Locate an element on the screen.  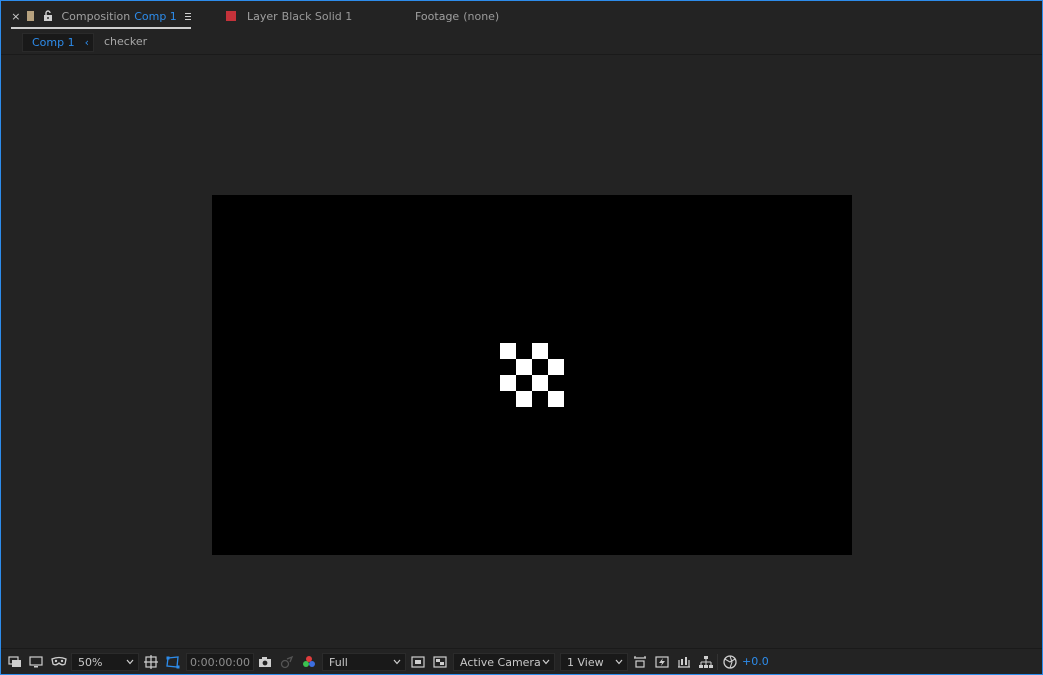
toggle-pixel-aspect-icon is located at coordinates (640, 662).